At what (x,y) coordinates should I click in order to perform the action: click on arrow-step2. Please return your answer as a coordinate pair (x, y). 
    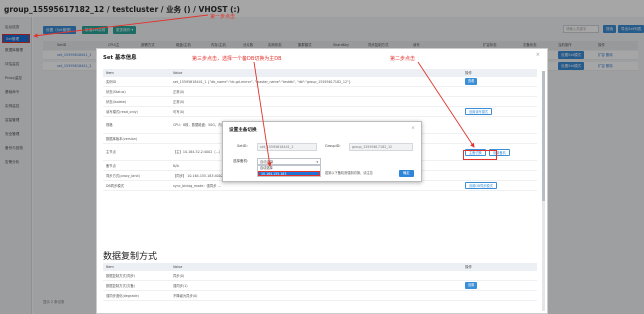
    Looking at the image, I should click on (446, 104).